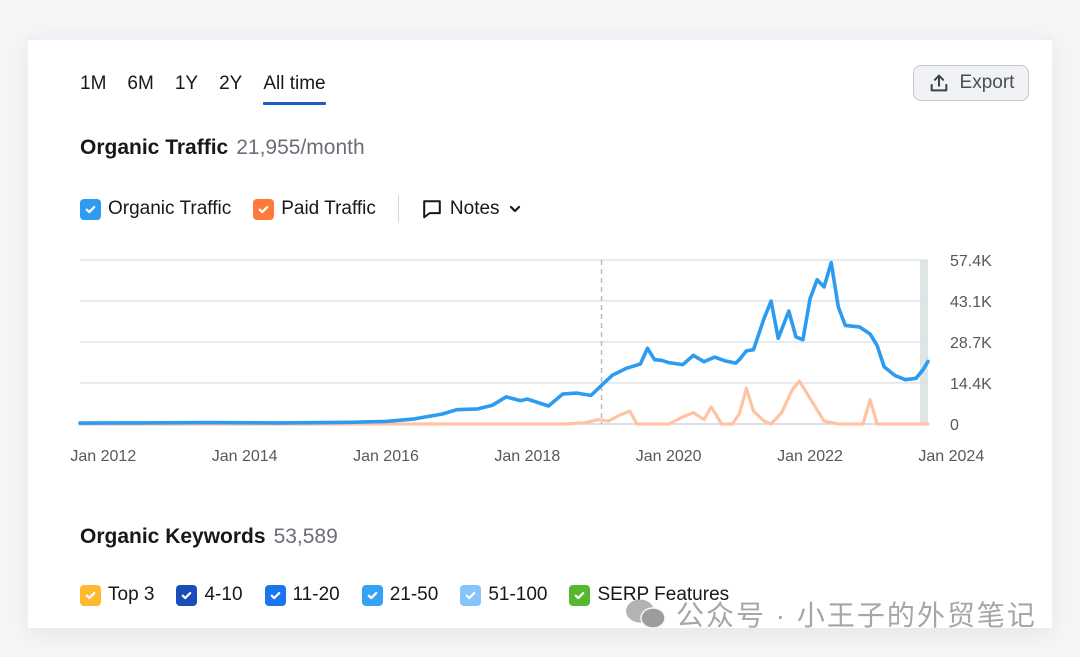  What do you see at coordinates (669, 456) in the screenshot?
I see `x-tick-label: Jan 2020` at bounding box center [669, 456].